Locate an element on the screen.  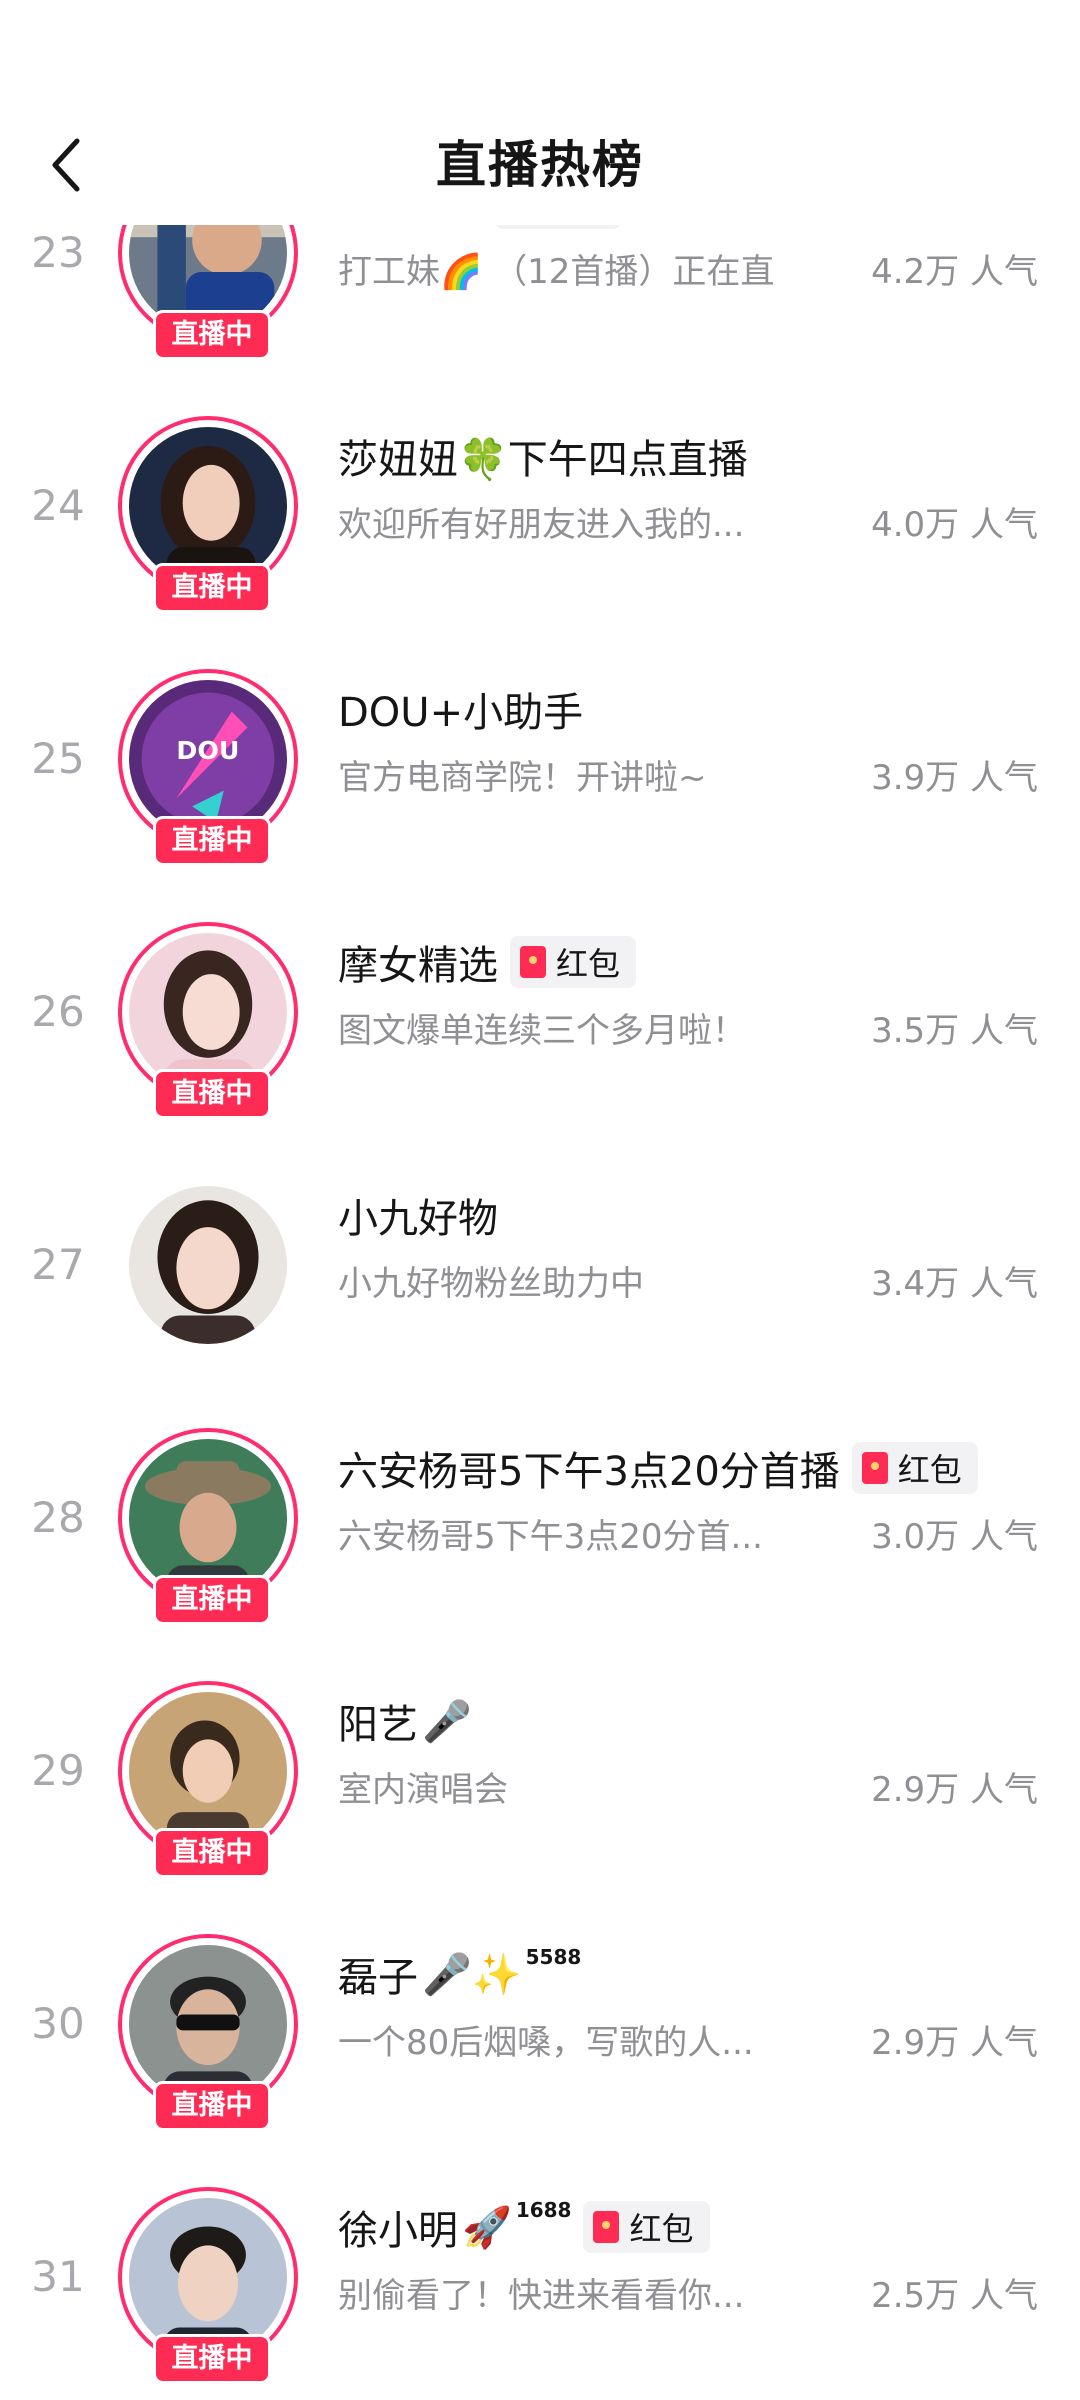
name-line: 摩女精选 红包 is located at coordinates (487, 962).